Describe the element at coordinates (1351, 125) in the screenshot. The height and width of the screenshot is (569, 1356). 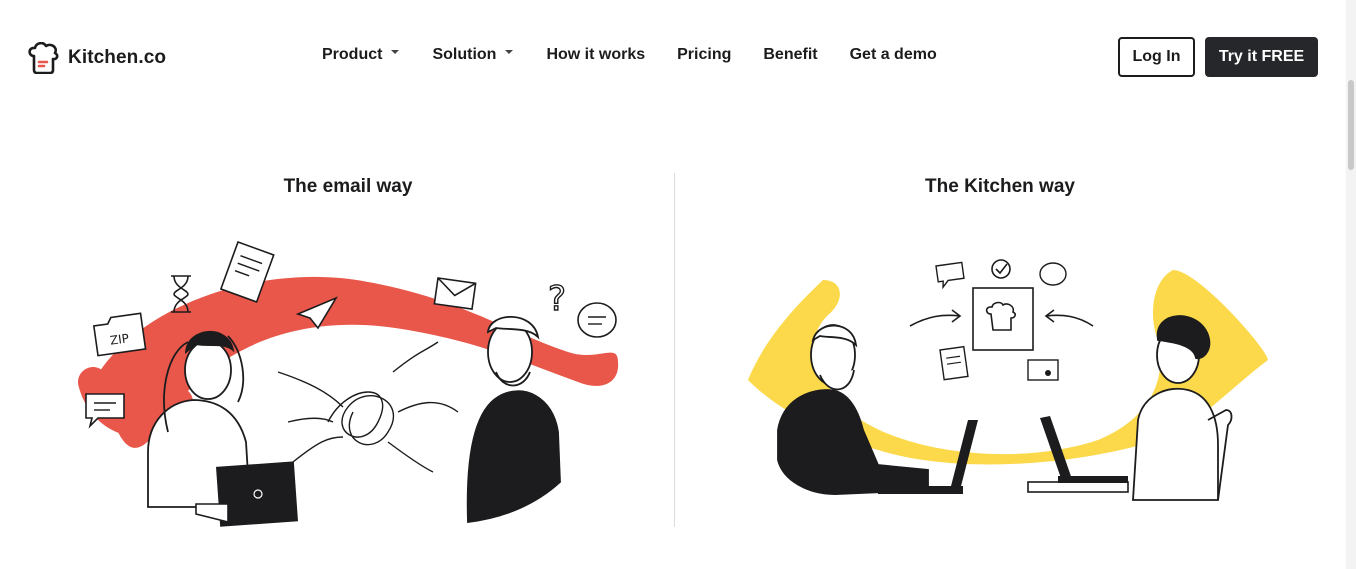
I see `scrollbar-thumb` at that location.